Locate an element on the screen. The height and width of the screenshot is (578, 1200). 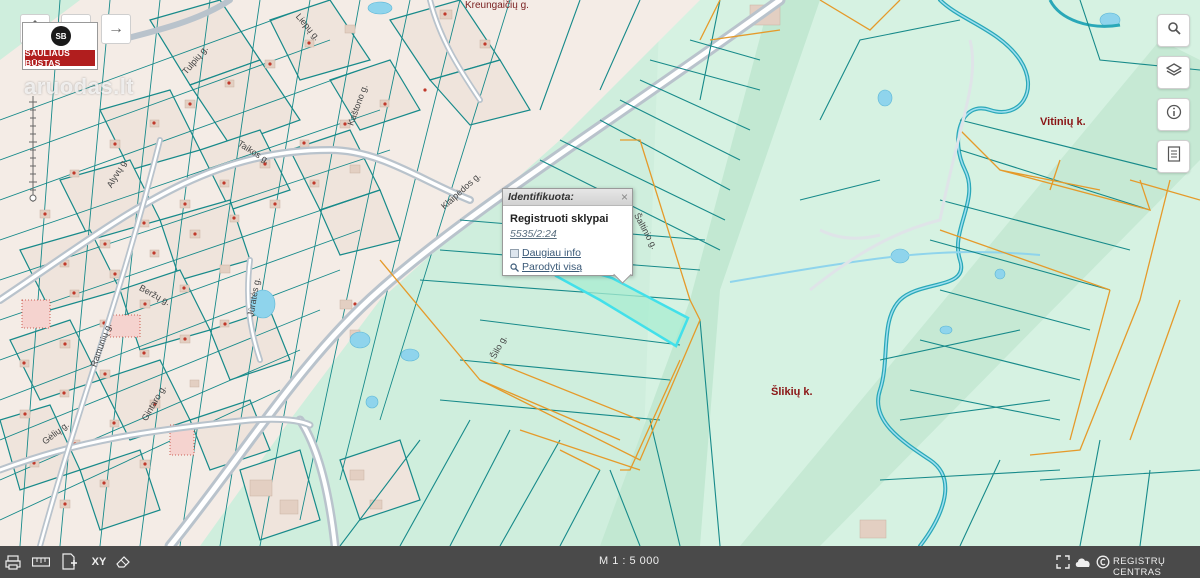
copyright-icon is located at coordinates (1103, 562).